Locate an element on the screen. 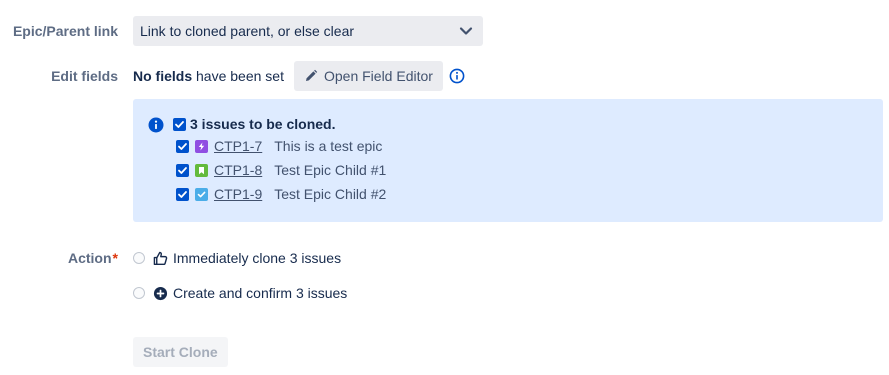 This screenshot has width=889, height=375. issue-row: CTP1-9 Test Epic Child #2 is located at coordinates (281, 194).